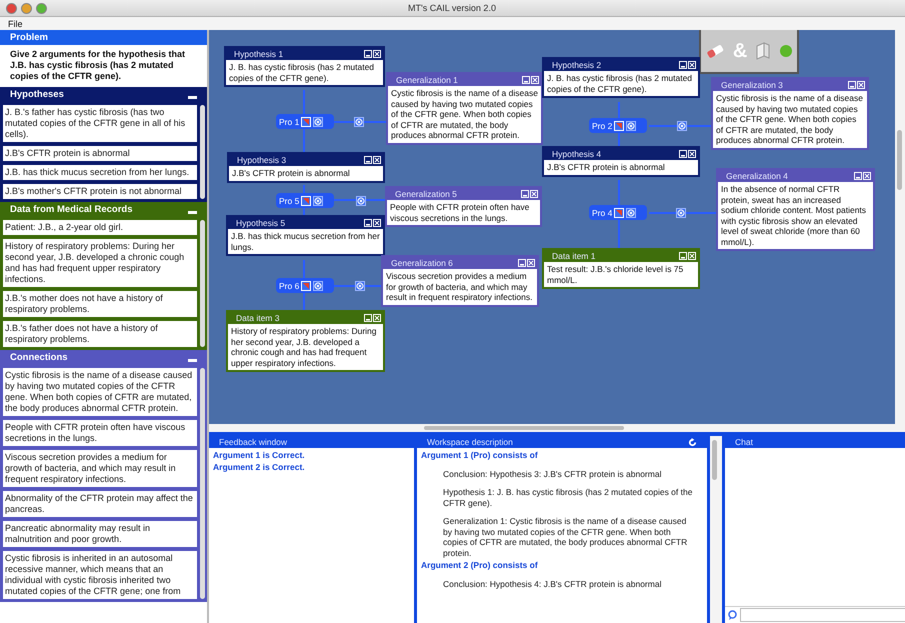  Describe the element at coordinates (568, 497) in the screenshot. I see `description-text: Hypothesis 1: J. B. has cystic fibrosis (has 2 mutated copies of the CFTR gene).` at that location.